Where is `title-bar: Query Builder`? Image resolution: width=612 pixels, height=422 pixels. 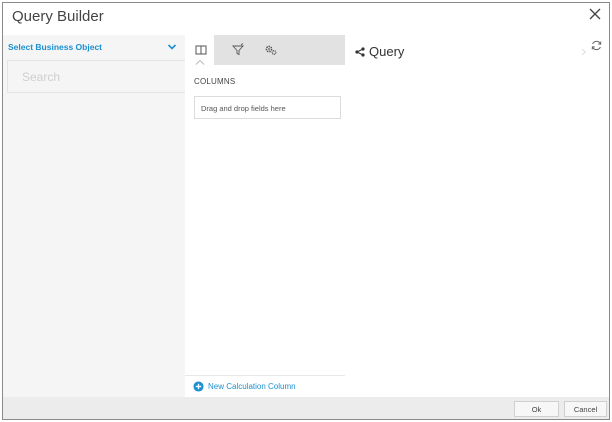
title-bar: Query Builder is located at coordinates (306, 19).